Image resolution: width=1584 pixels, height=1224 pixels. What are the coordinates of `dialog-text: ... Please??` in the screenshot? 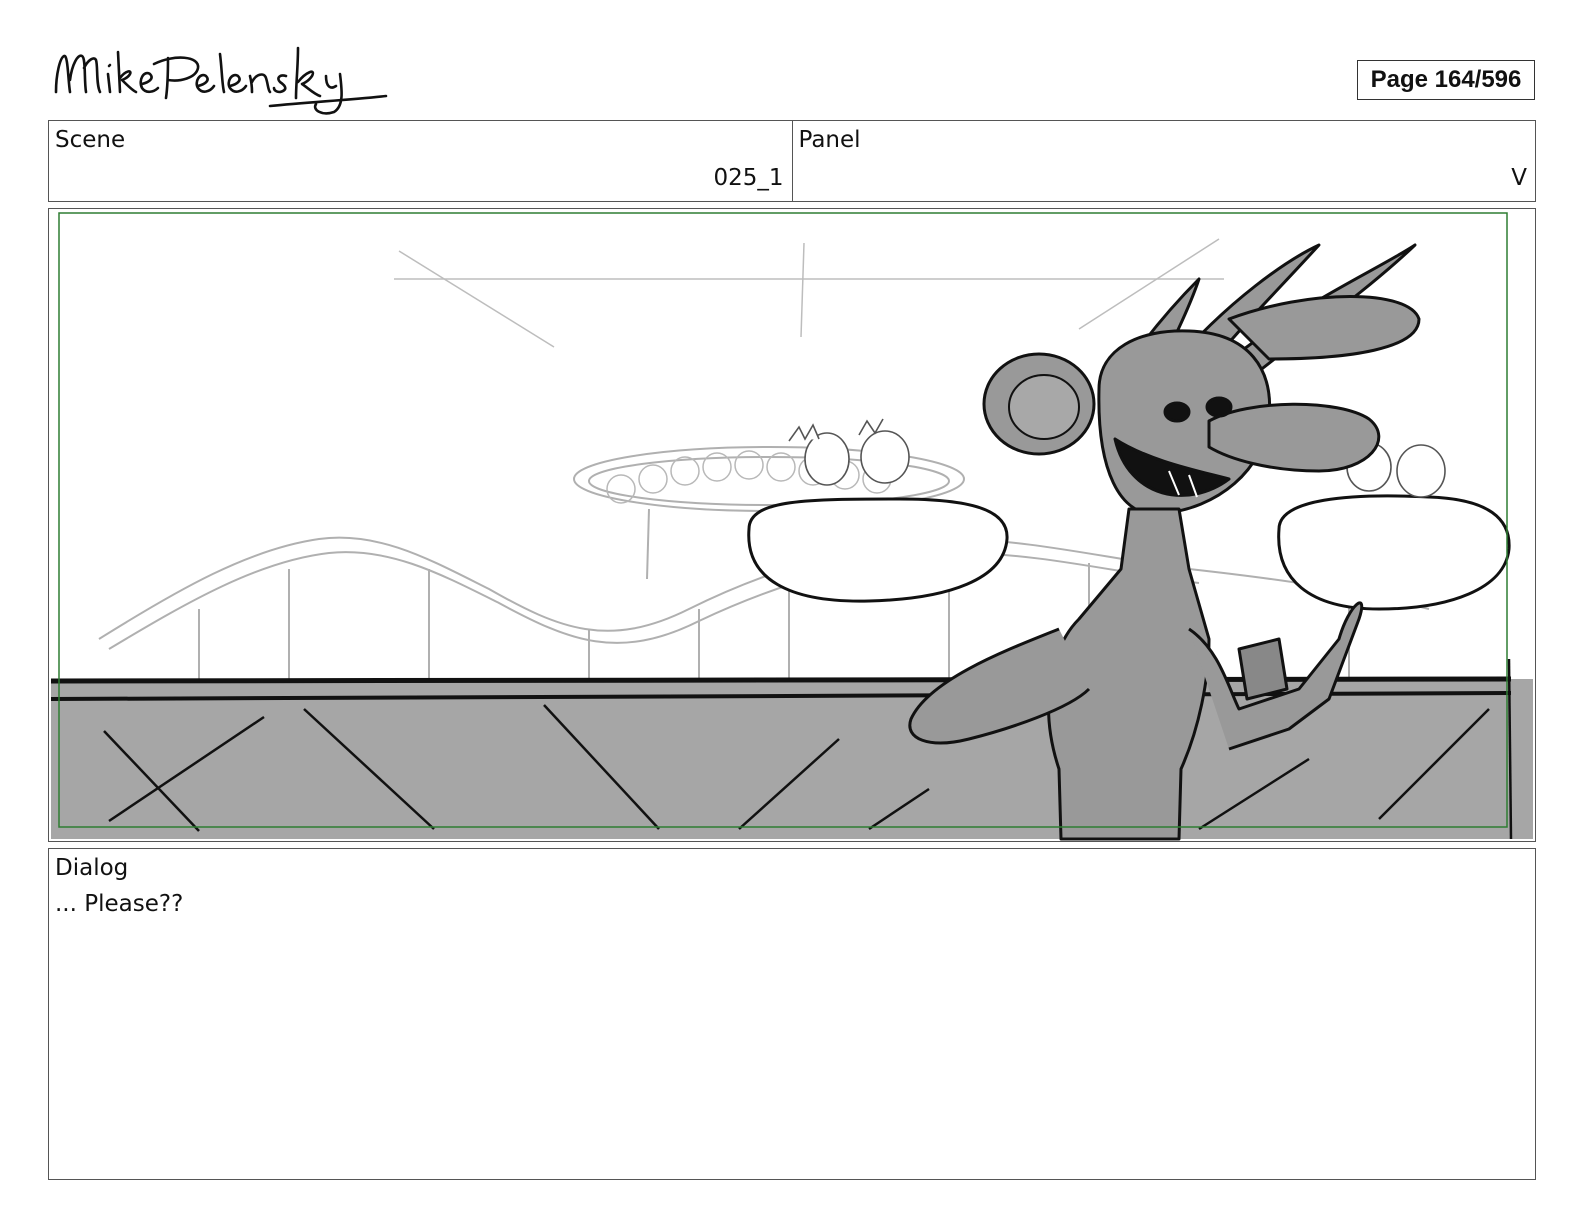 It's located at (119, 904).